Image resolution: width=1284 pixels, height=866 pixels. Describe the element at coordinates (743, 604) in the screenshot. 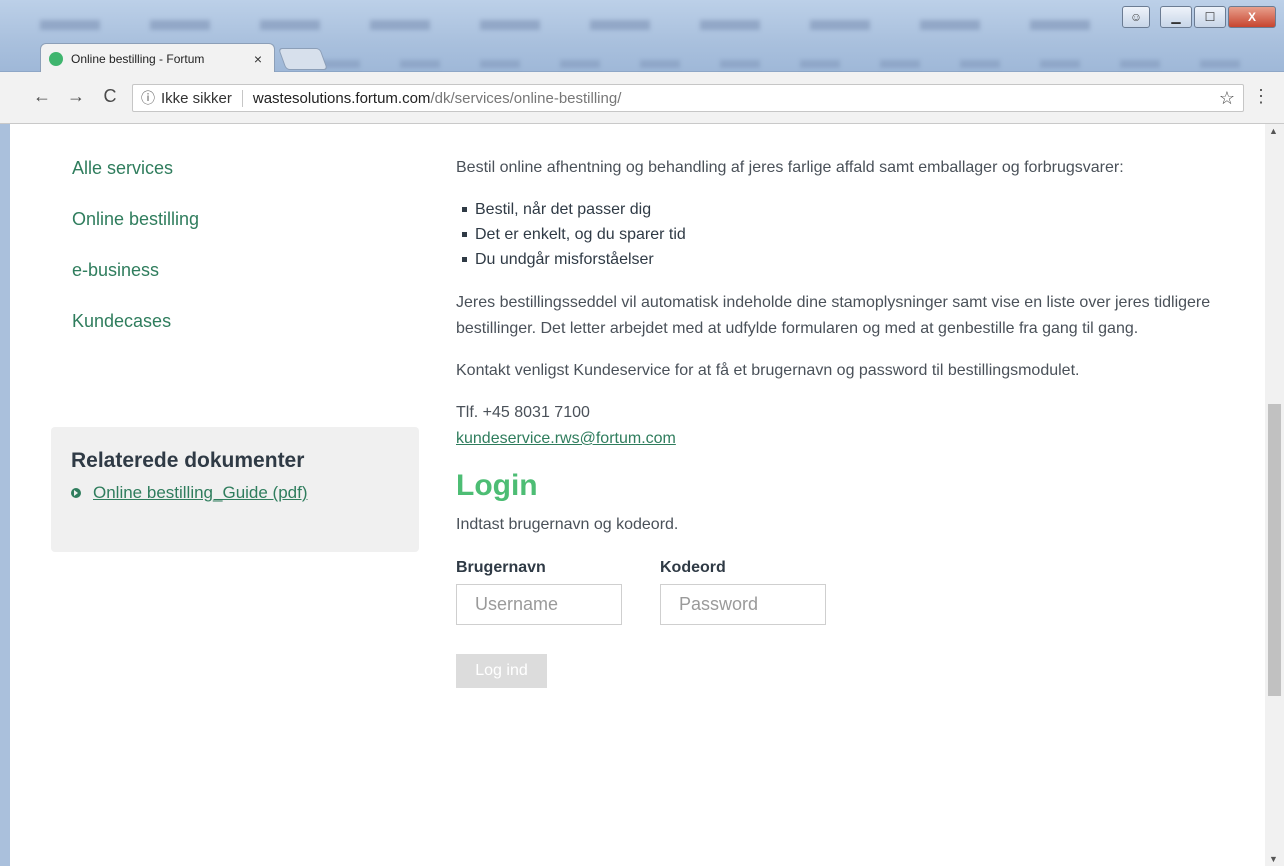

I see `password-input` at that location.